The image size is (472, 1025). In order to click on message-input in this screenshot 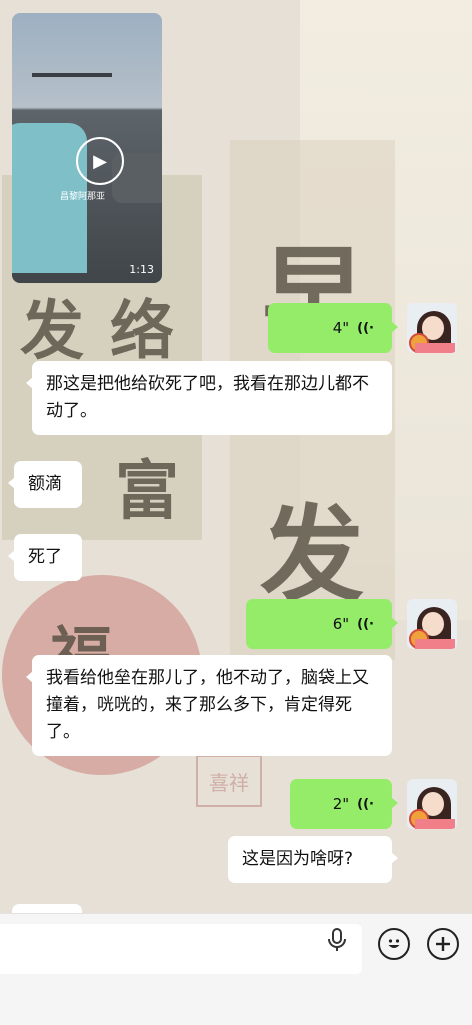, I will do `click(181, 949)`.